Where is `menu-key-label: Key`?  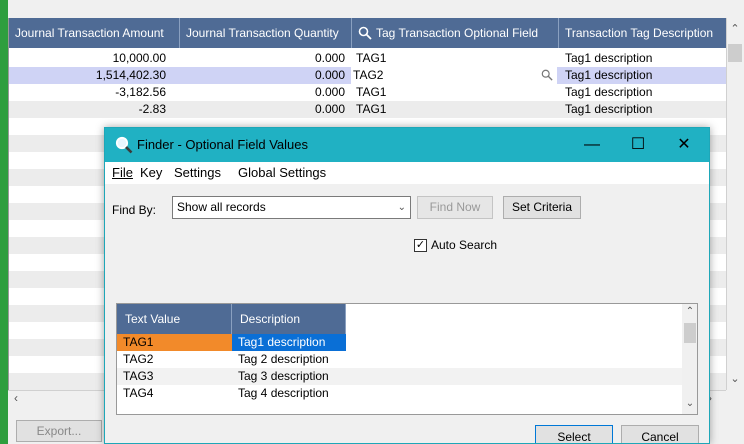 menu-key-label: Key is located at coordinates (151, 172).